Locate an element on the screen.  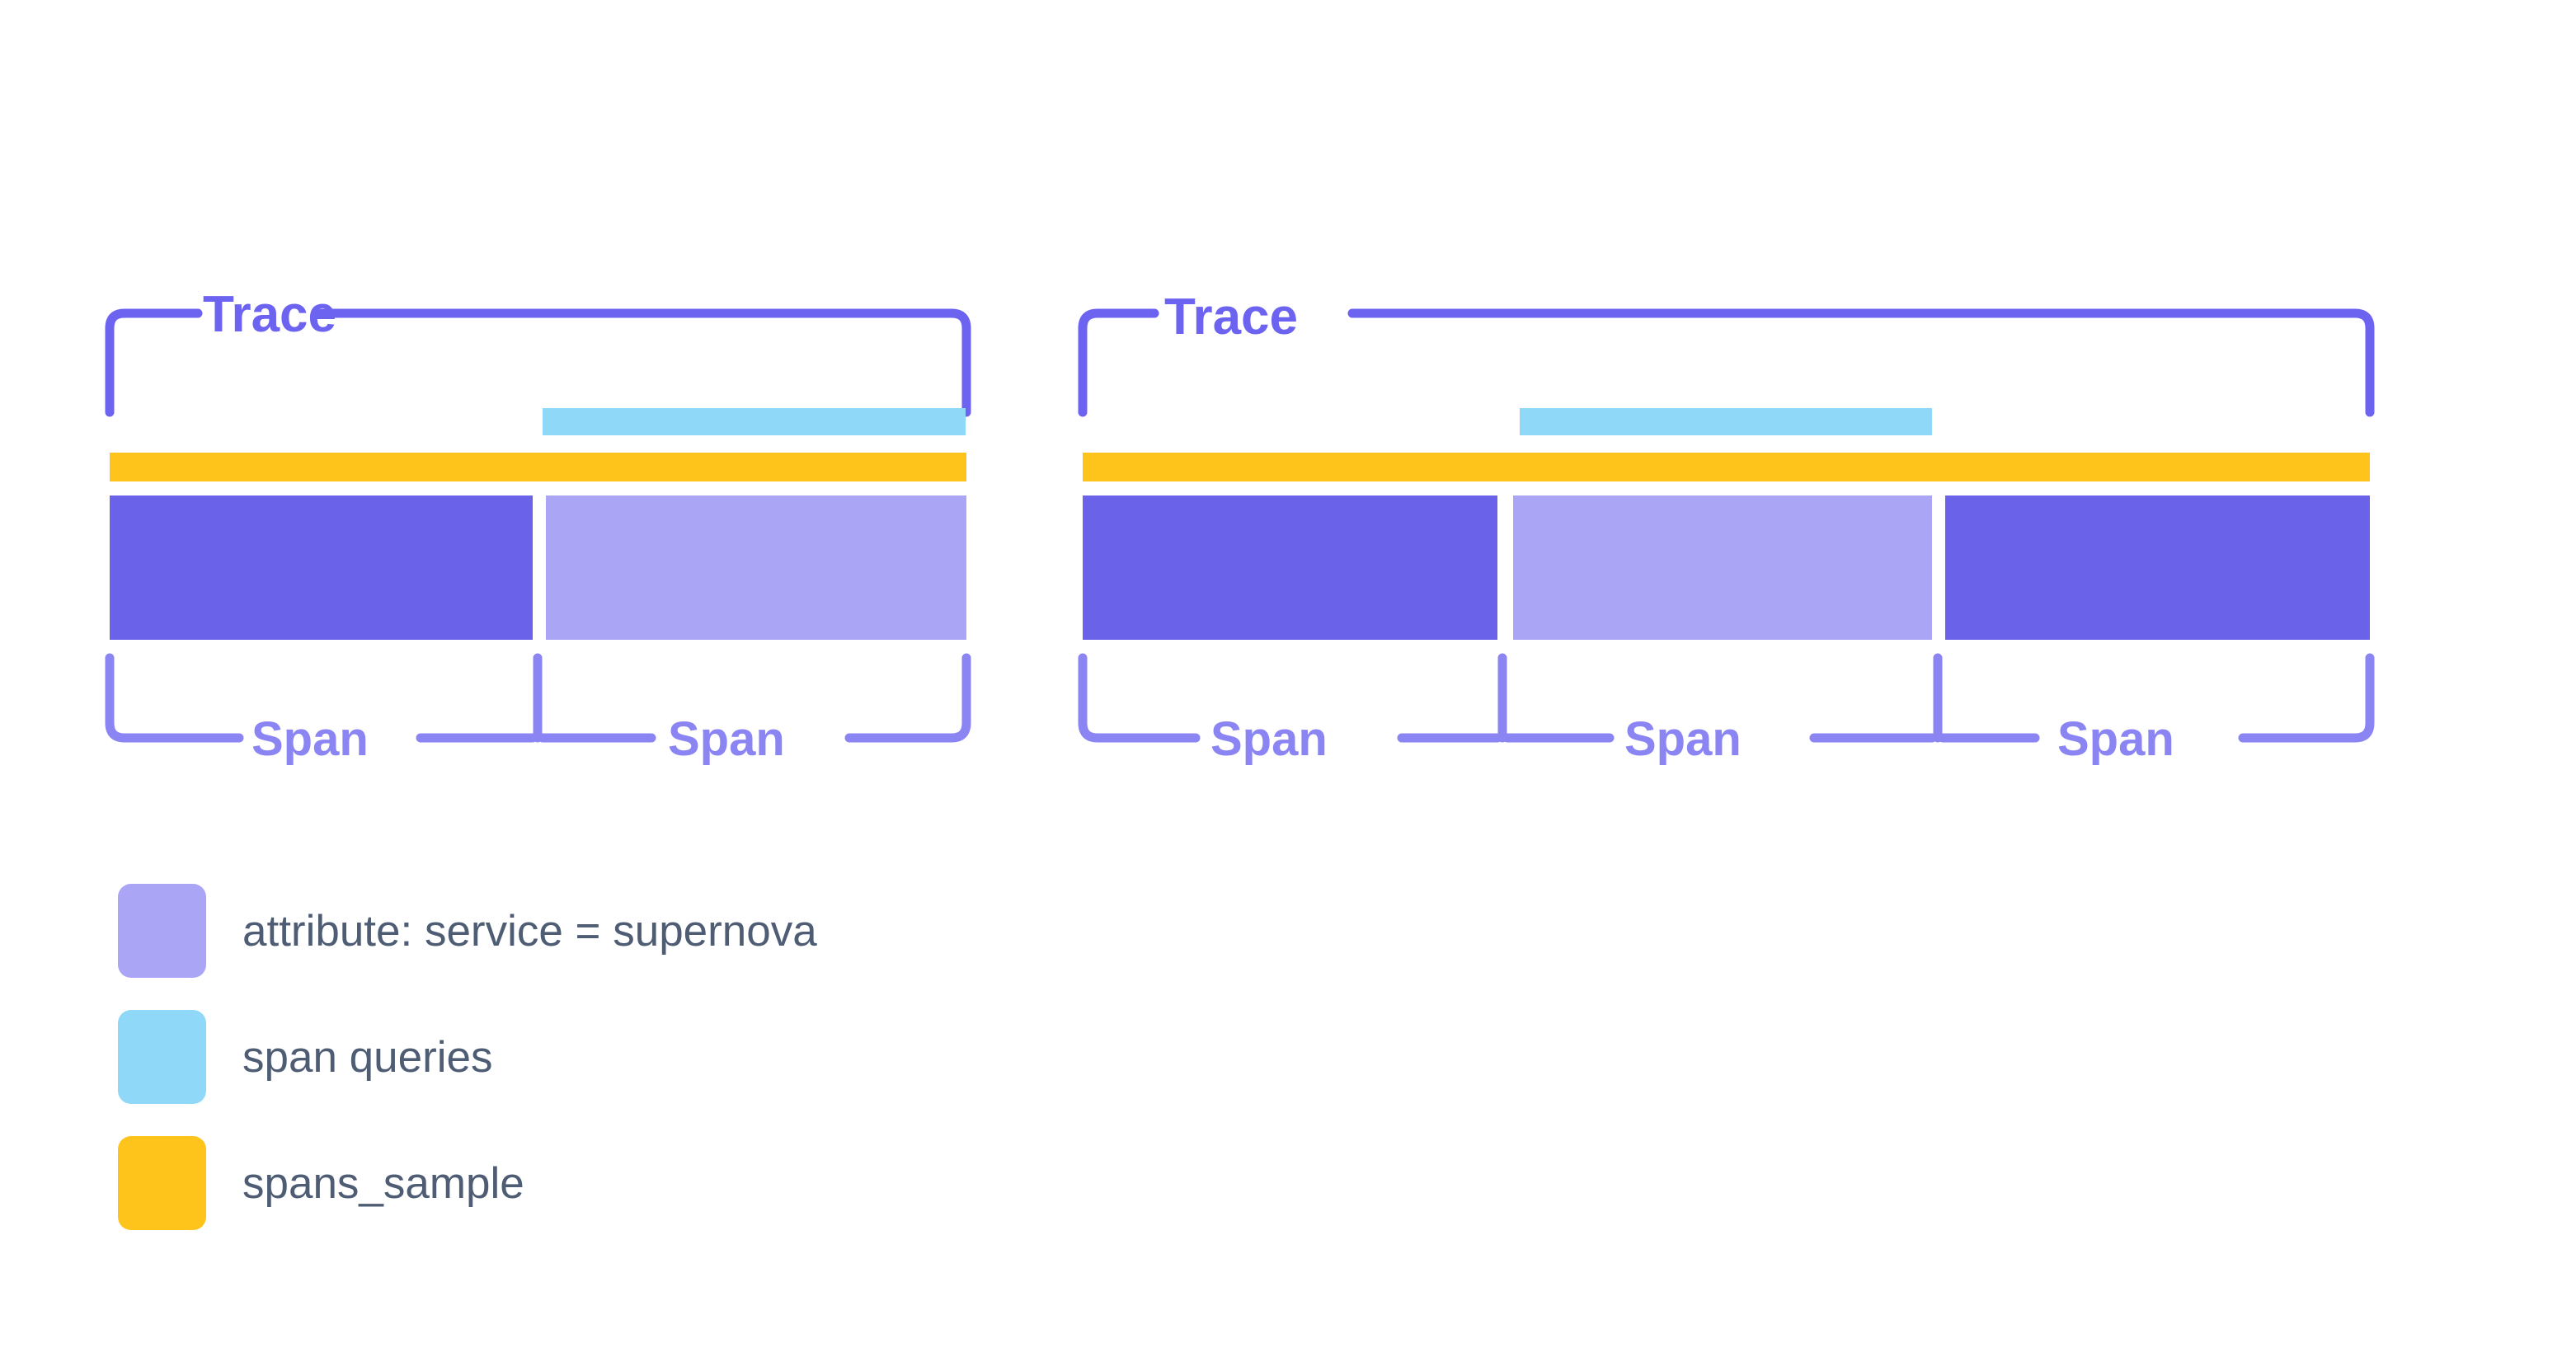
legend-item-span-queries: span queries is located at coordinates (467, 1057).